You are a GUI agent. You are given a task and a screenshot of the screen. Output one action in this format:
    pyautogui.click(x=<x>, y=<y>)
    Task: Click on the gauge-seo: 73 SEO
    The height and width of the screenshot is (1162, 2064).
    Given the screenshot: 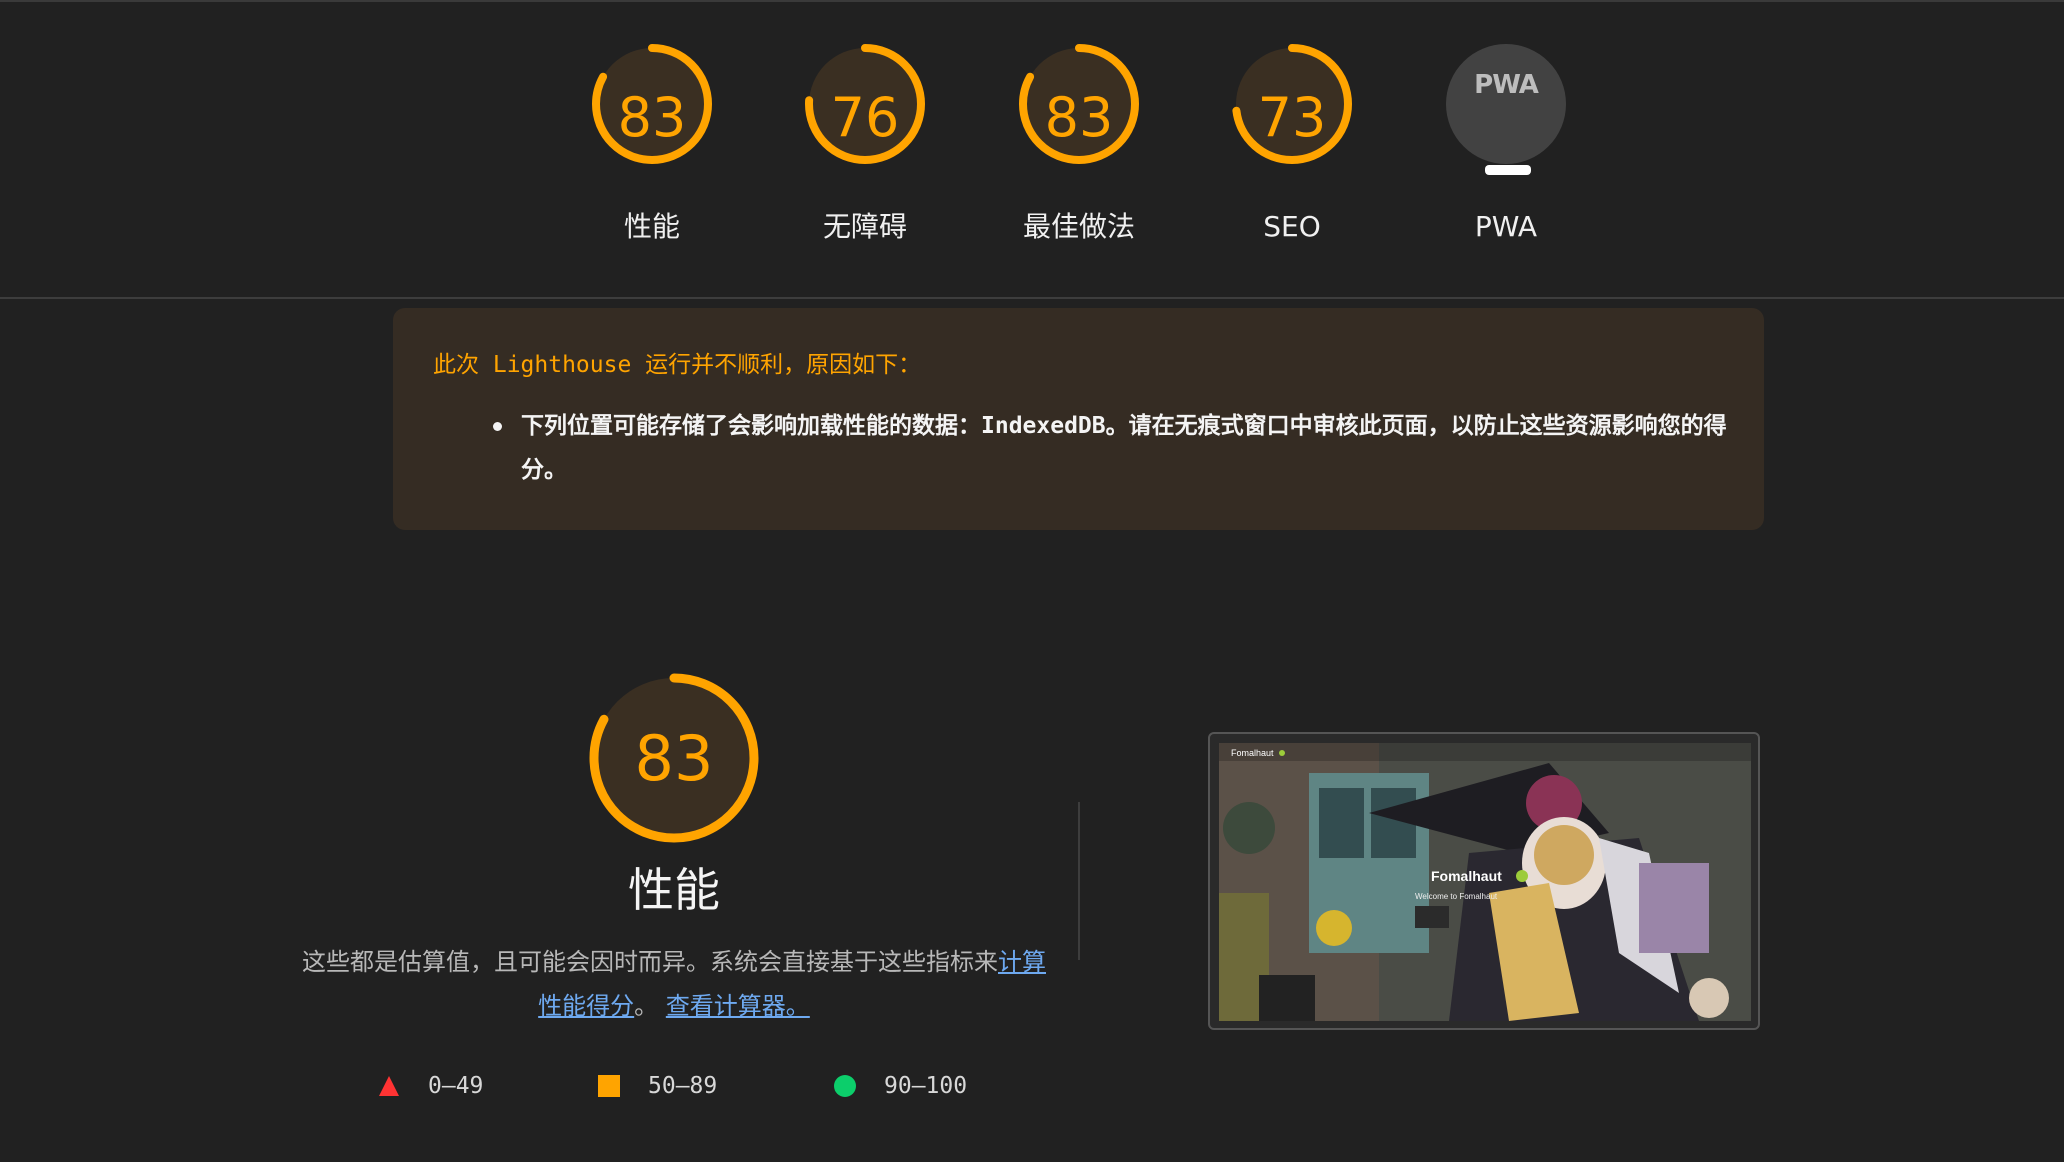 What is the action you would take?
    pyautogui.click(x=1292, y=154)
    